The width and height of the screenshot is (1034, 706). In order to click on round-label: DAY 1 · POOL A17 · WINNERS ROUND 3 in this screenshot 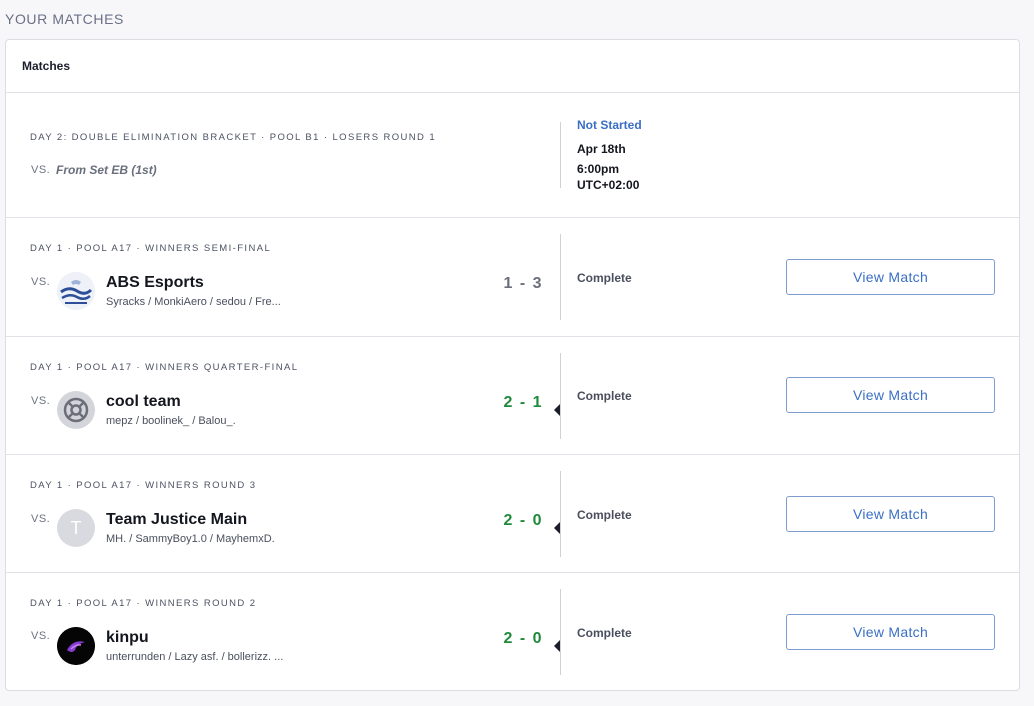, I will do `click(143, 485)`.